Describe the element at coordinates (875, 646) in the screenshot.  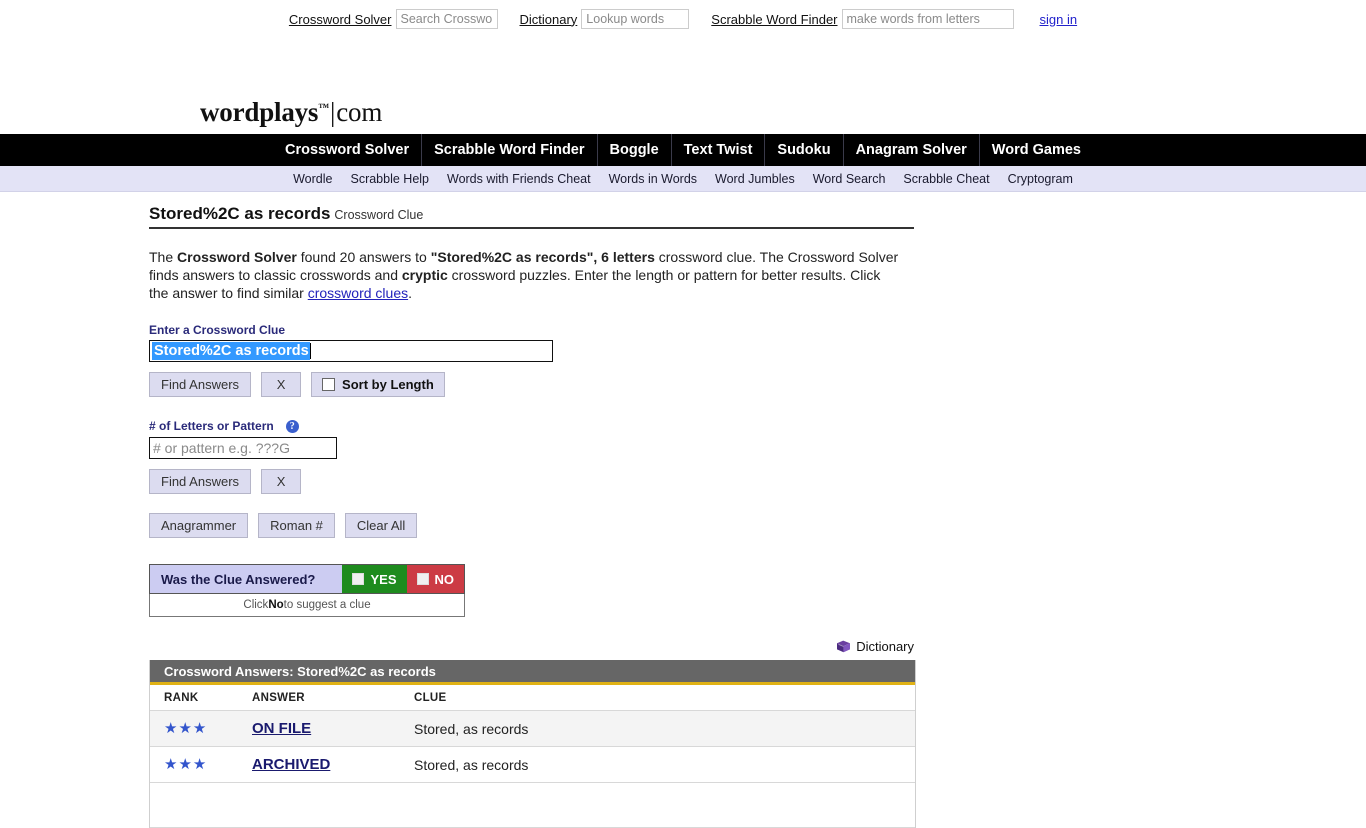
I see `dictionary-link: Dictionary` at that location.